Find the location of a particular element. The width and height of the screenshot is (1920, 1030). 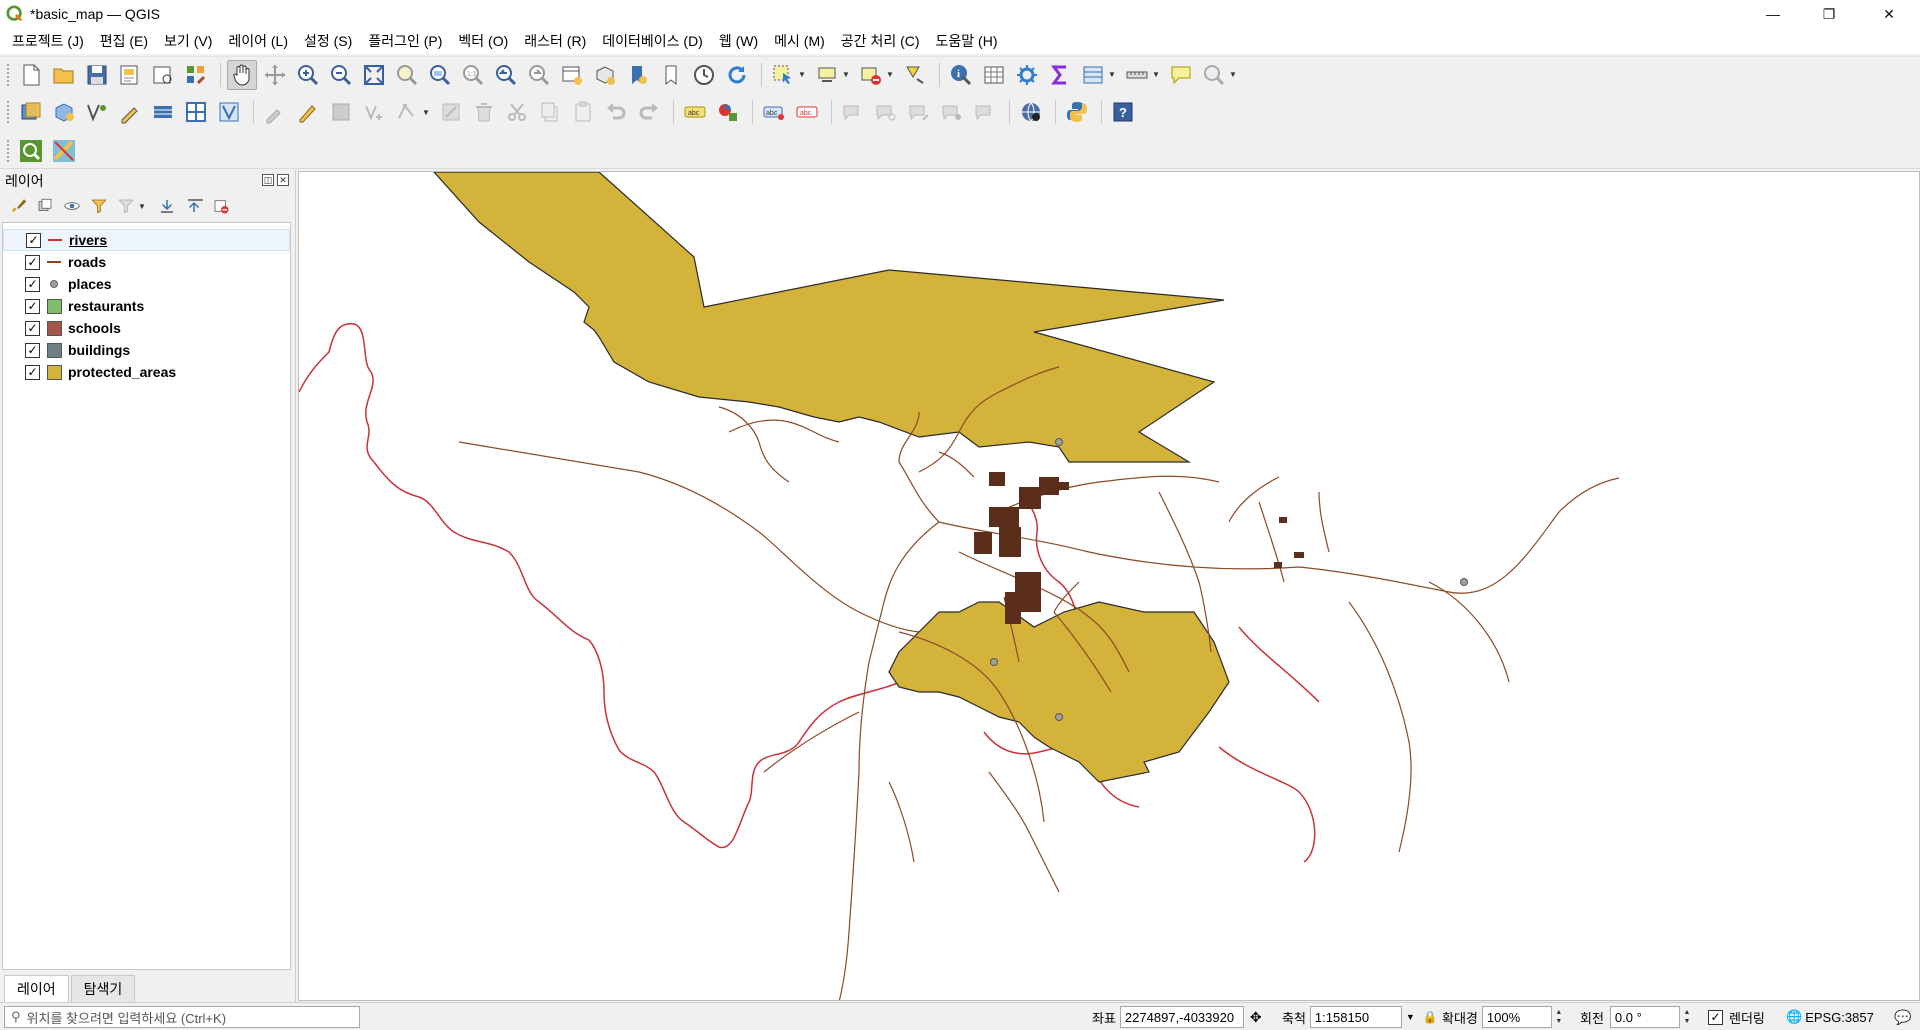

layer-row-places: ✓ places is located at coordinates (146, 284).